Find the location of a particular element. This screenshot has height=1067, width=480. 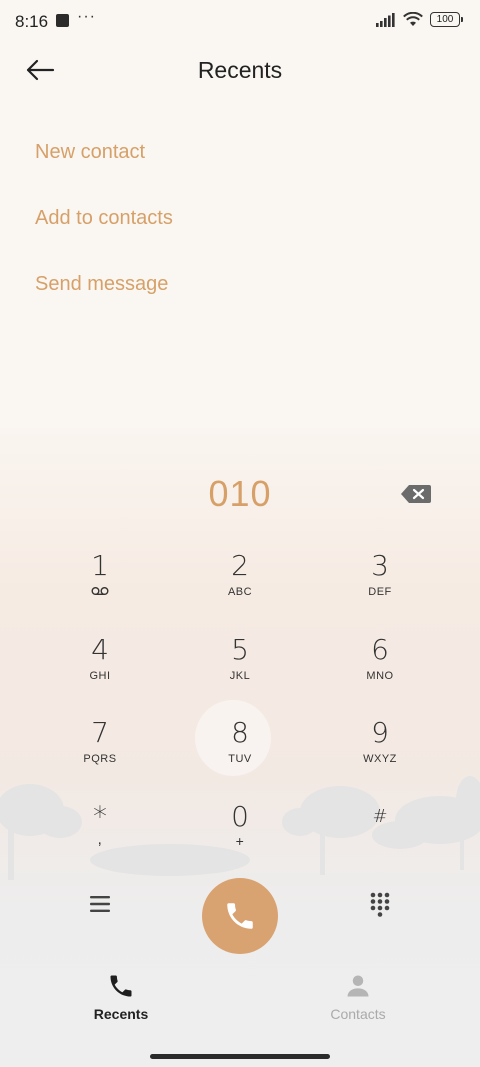

key-6: 6 MNO is located at coordinates (380, 666).